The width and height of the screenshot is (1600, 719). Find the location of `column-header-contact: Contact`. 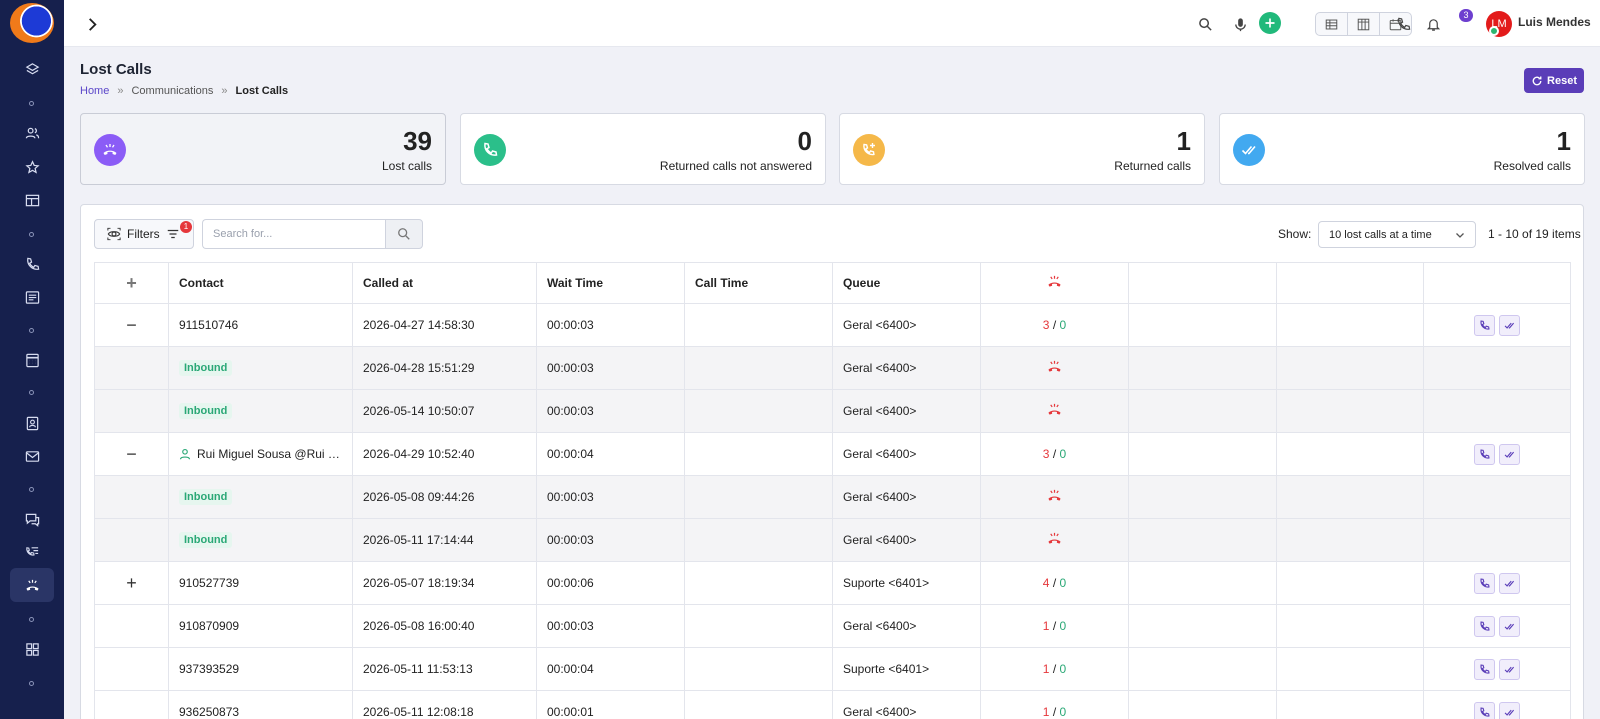

column-header-contact: Contact is located at coordinates (260, 283).